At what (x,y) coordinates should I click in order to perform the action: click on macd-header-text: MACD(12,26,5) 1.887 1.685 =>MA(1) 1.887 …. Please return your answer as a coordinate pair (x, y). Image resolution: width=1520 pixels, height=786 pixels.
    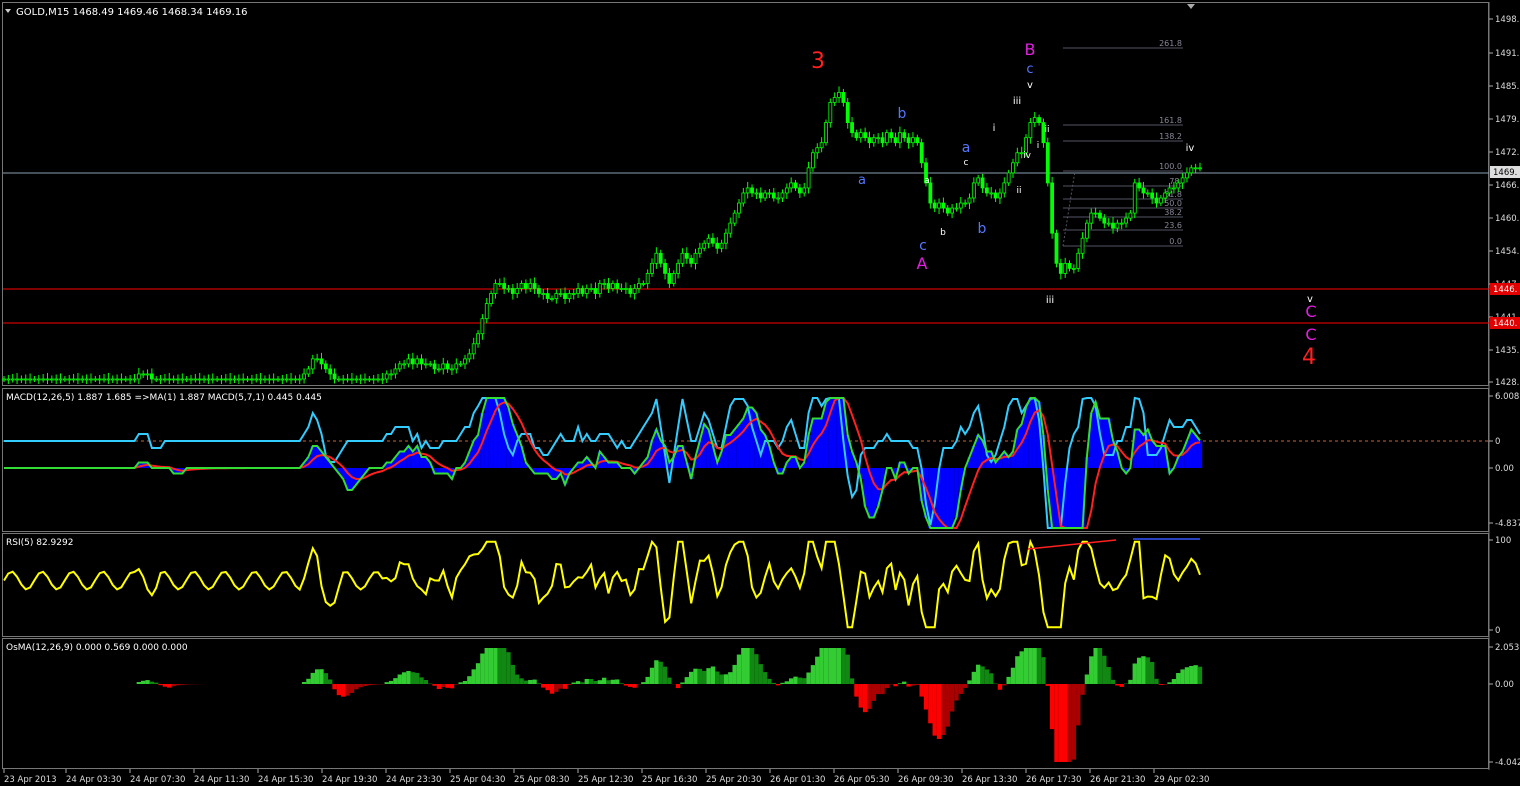
    Looking at the image, I should click on (164, 398).